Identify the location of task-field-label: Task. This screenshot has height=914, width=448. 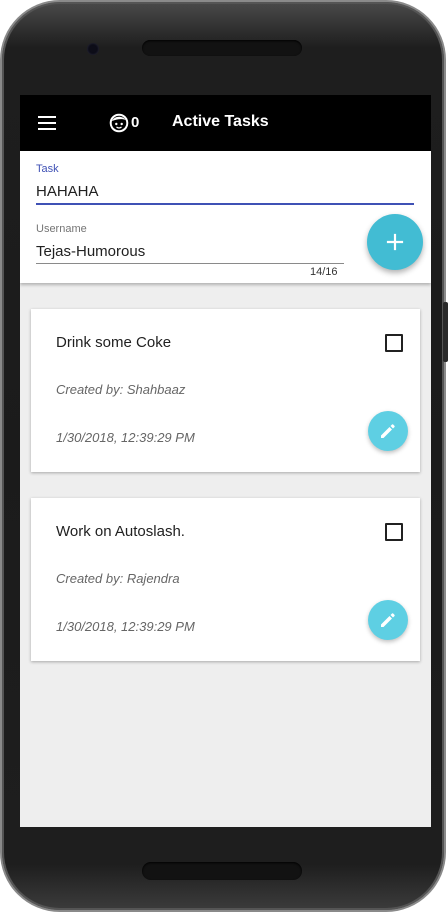
(47, 169).